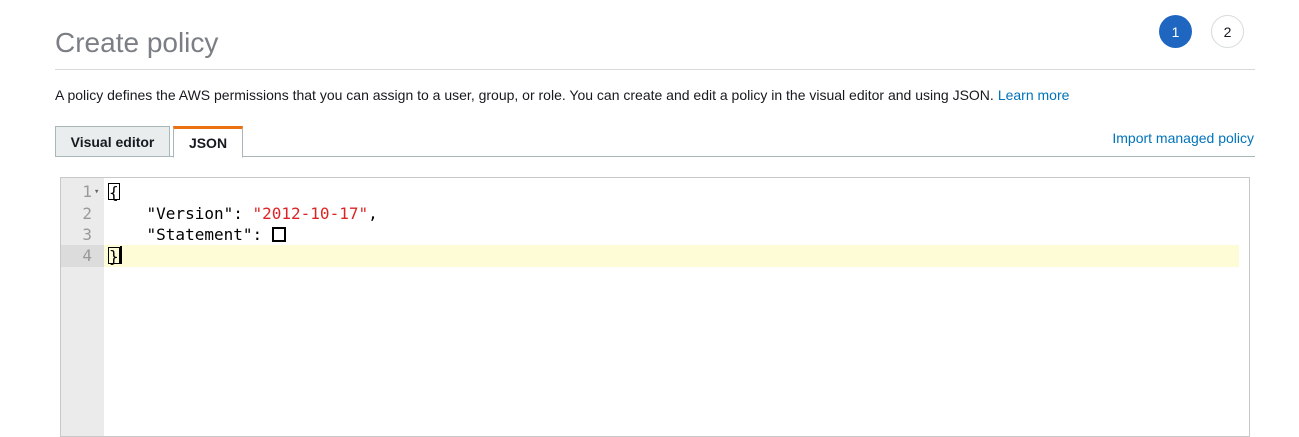 Image resolution: width=1299 pixels, height=437 pixels. Describe the element at coordinates (137, 42) in the screenshot. I see `page-title: Create policy` at that location.